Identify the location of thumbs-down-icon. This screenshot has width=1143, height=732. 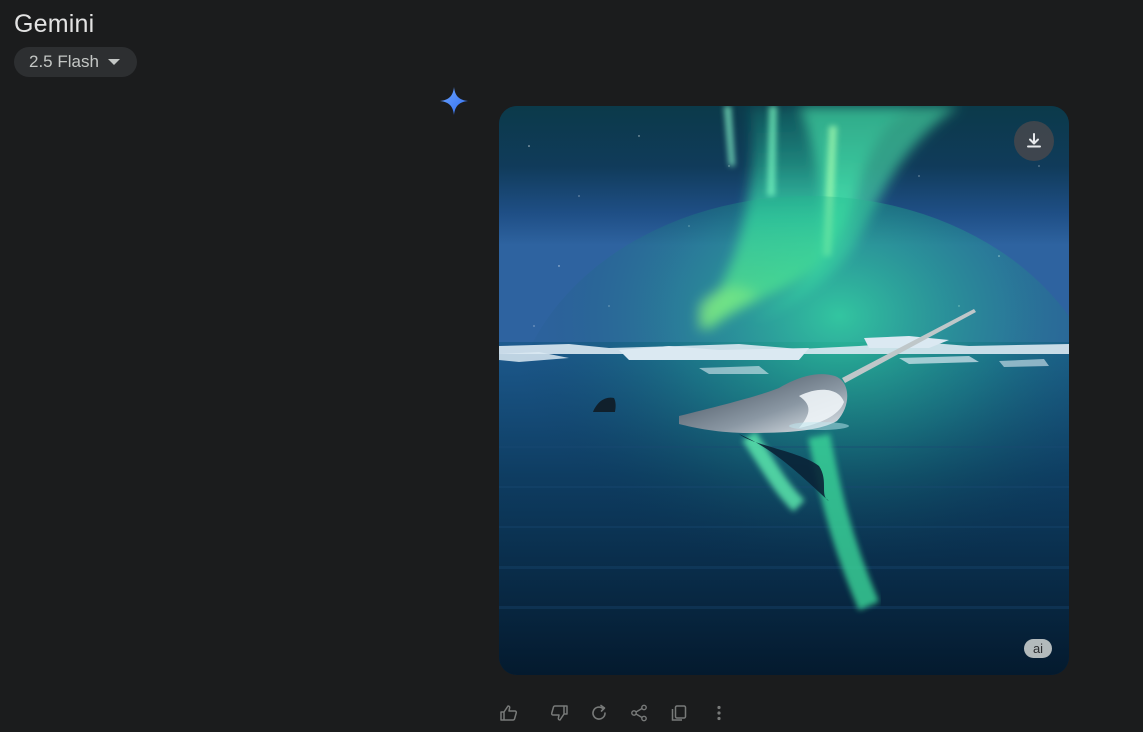
(559, 713).